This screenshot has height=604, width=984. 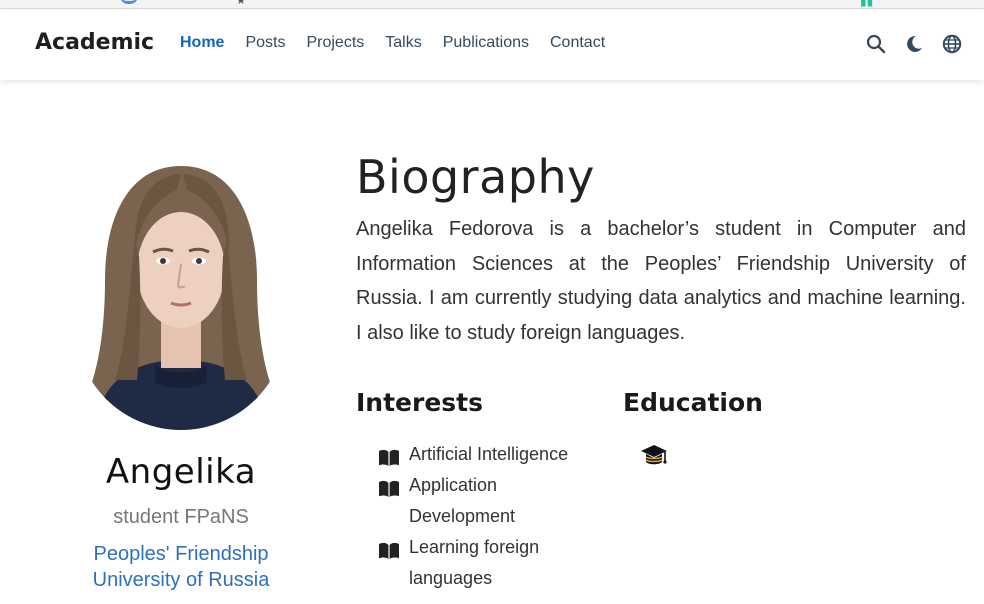 What do you see at coordinates (492, 4) in the screenshot?
I see `browser-strip: ★ ▮▮` at bounding box center [492, 4].